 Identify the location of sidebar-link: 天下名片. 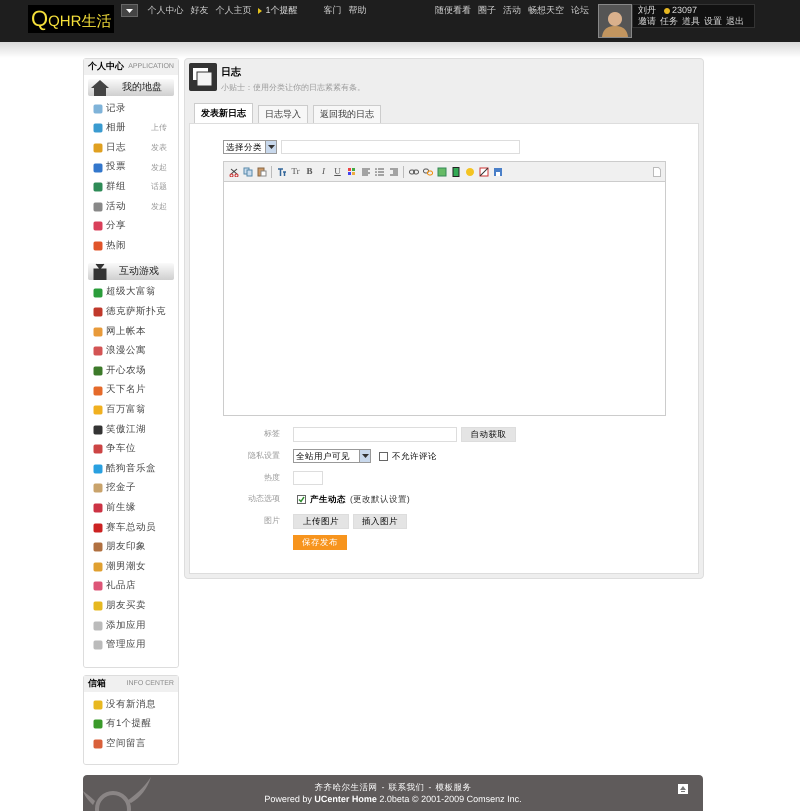
(126, 390).